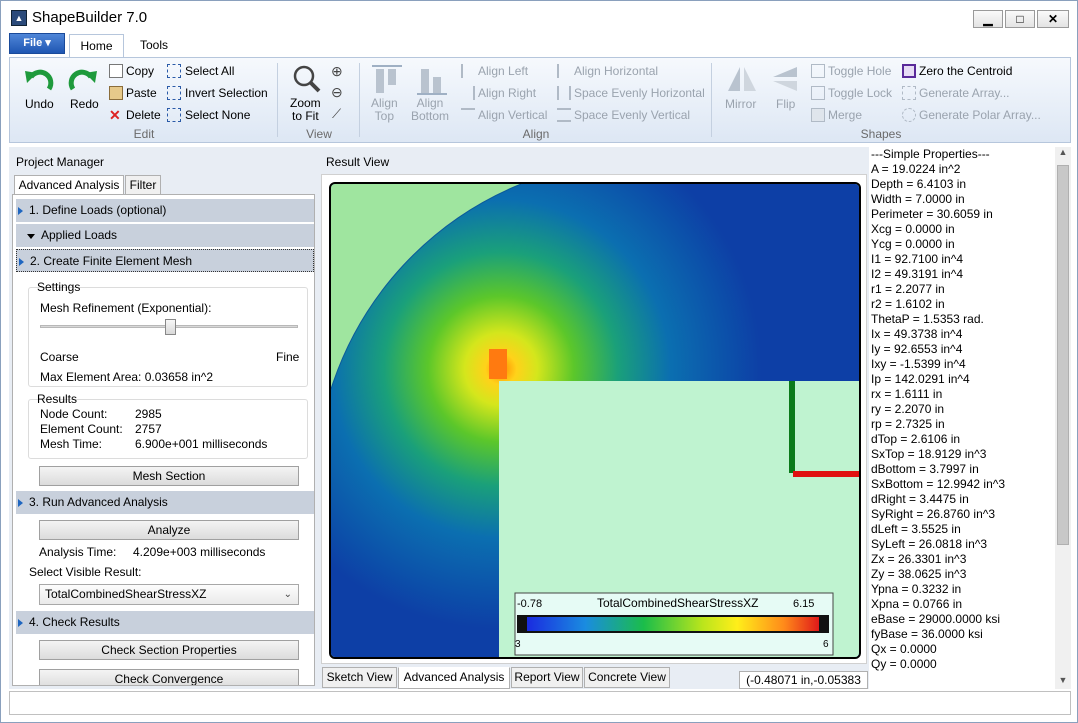  I want to click on flip-icon, so click(786, 79).